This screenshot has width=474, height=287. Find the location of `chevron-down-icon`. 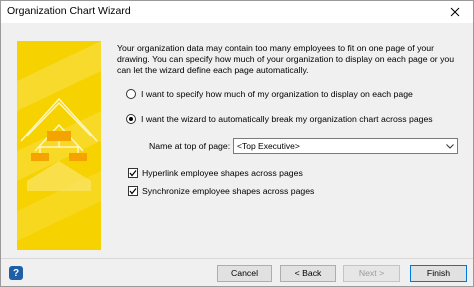

chevron-down-icon is located at coordinates (450, 146).